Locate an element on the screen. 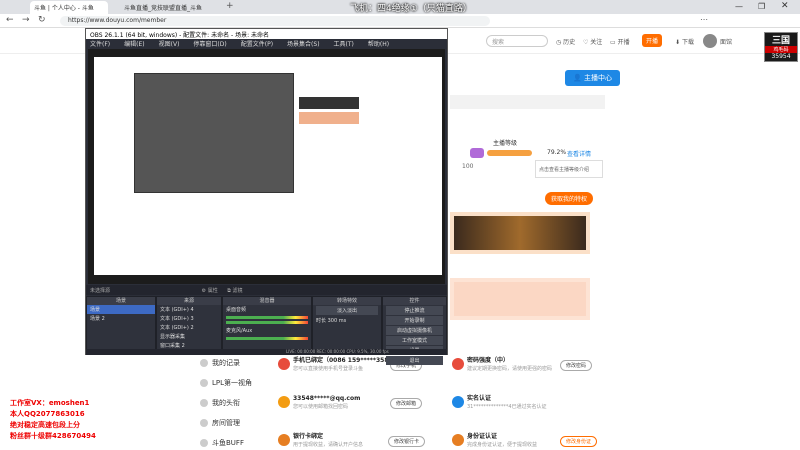 Image resolution: width=800 pixels, height=450 pixels. sidebar-item-records: 我的记录 is located at coordinates (220, 363).